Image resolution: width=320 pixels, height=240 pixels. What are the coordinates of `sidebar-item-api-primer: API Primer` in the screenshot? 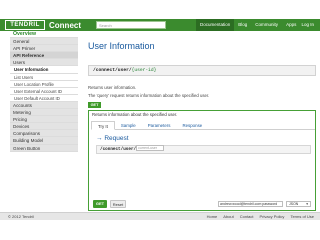 It's located at (44, 49).